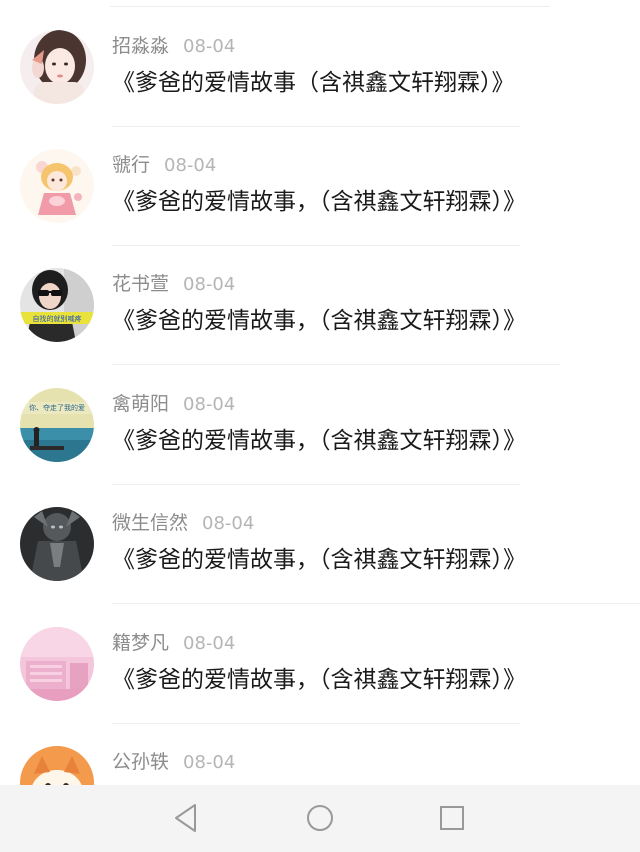 The image size is (640, 852). I want to click on back-button, so click(186, 818).